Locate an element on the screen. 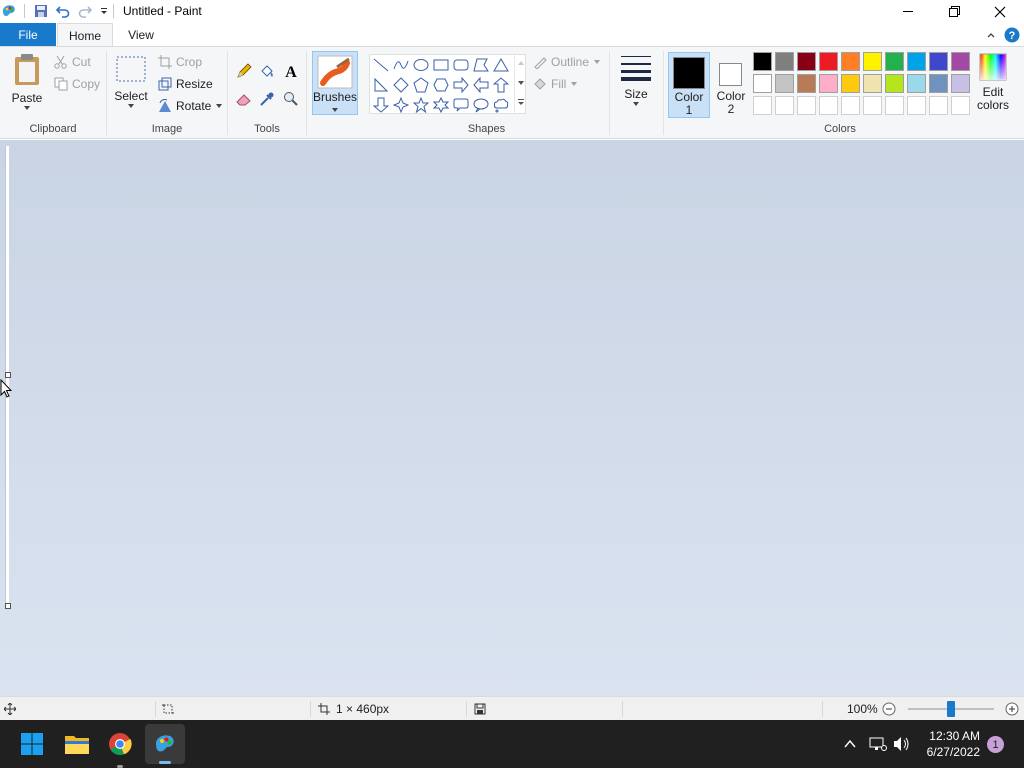 This screenshot has width=1024, height=768. polygon-shape-icon is located at coordinates (481, 65).